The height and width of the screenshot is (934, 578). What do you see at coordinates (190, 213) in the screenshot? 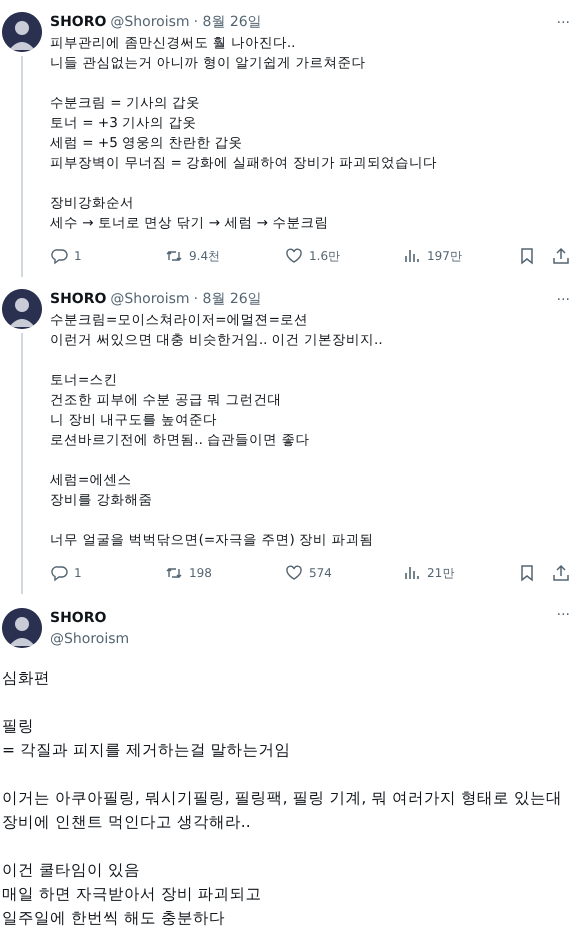
I see `tweet-text: 장비강화순서 세수 → 토너로 면상 닦기 → 세럼 → 수분크림` at bounding box center [190, 213].